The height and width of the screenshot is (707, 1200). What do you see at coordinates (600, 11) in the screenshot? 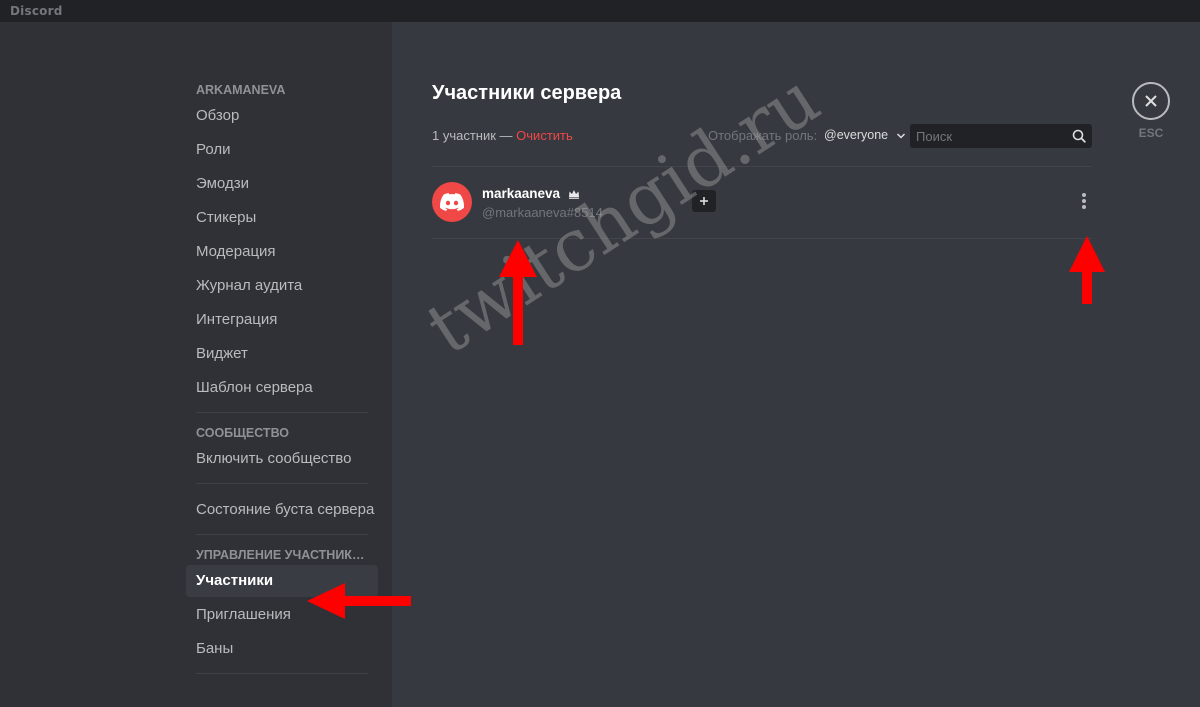
I see `title-bar: Discord` at bounding box center [600, 11].